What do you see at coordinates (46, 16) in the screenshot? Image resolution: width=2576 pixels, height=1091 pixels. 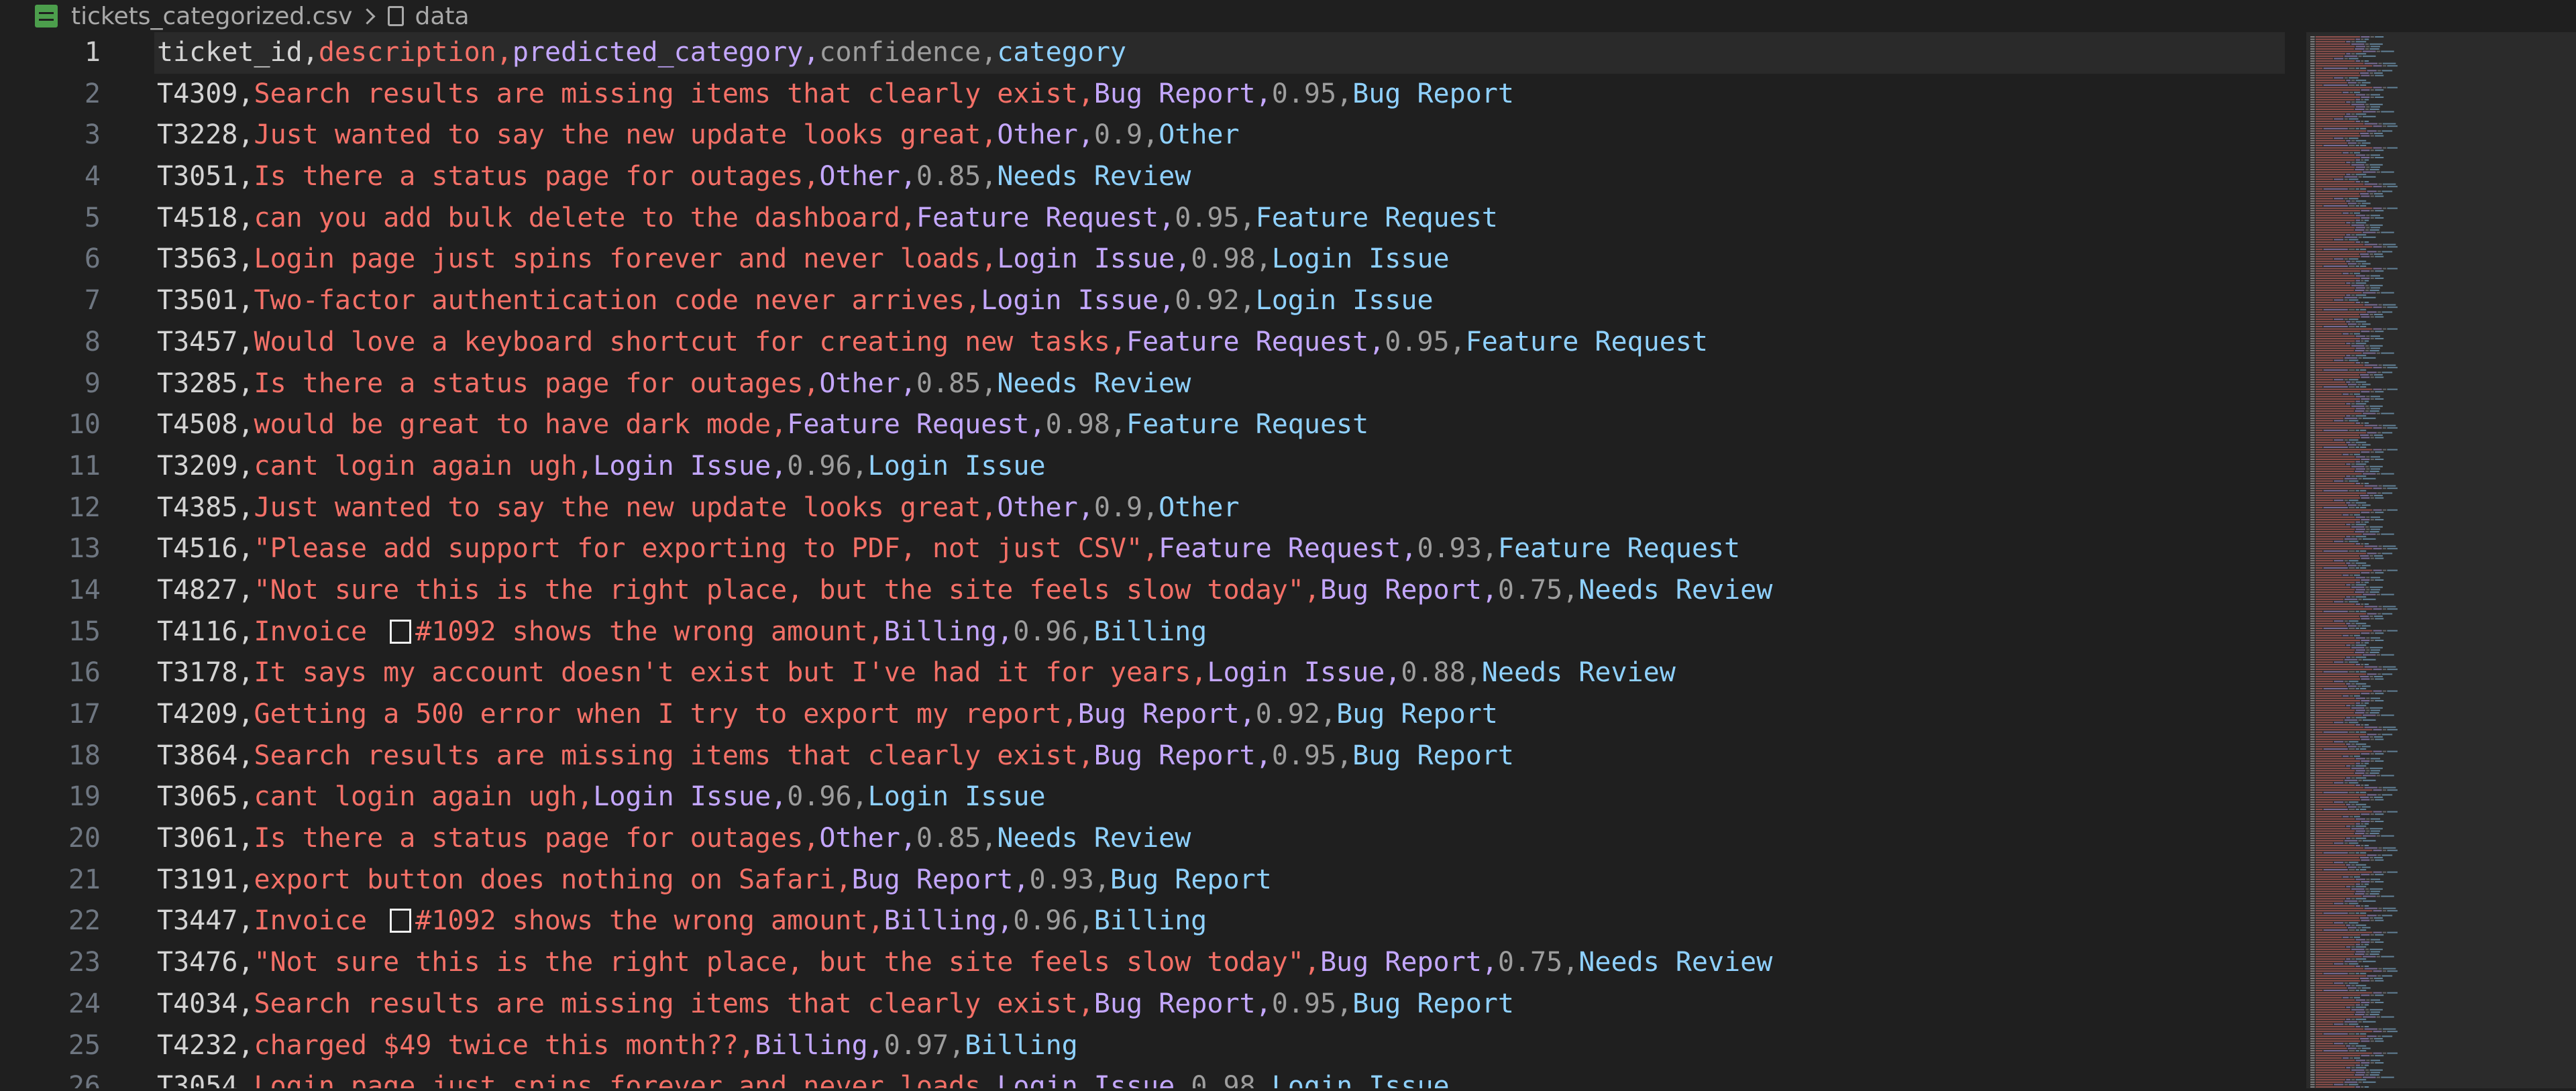 I see `csv-file-icon` at bounding box center [46, 16].